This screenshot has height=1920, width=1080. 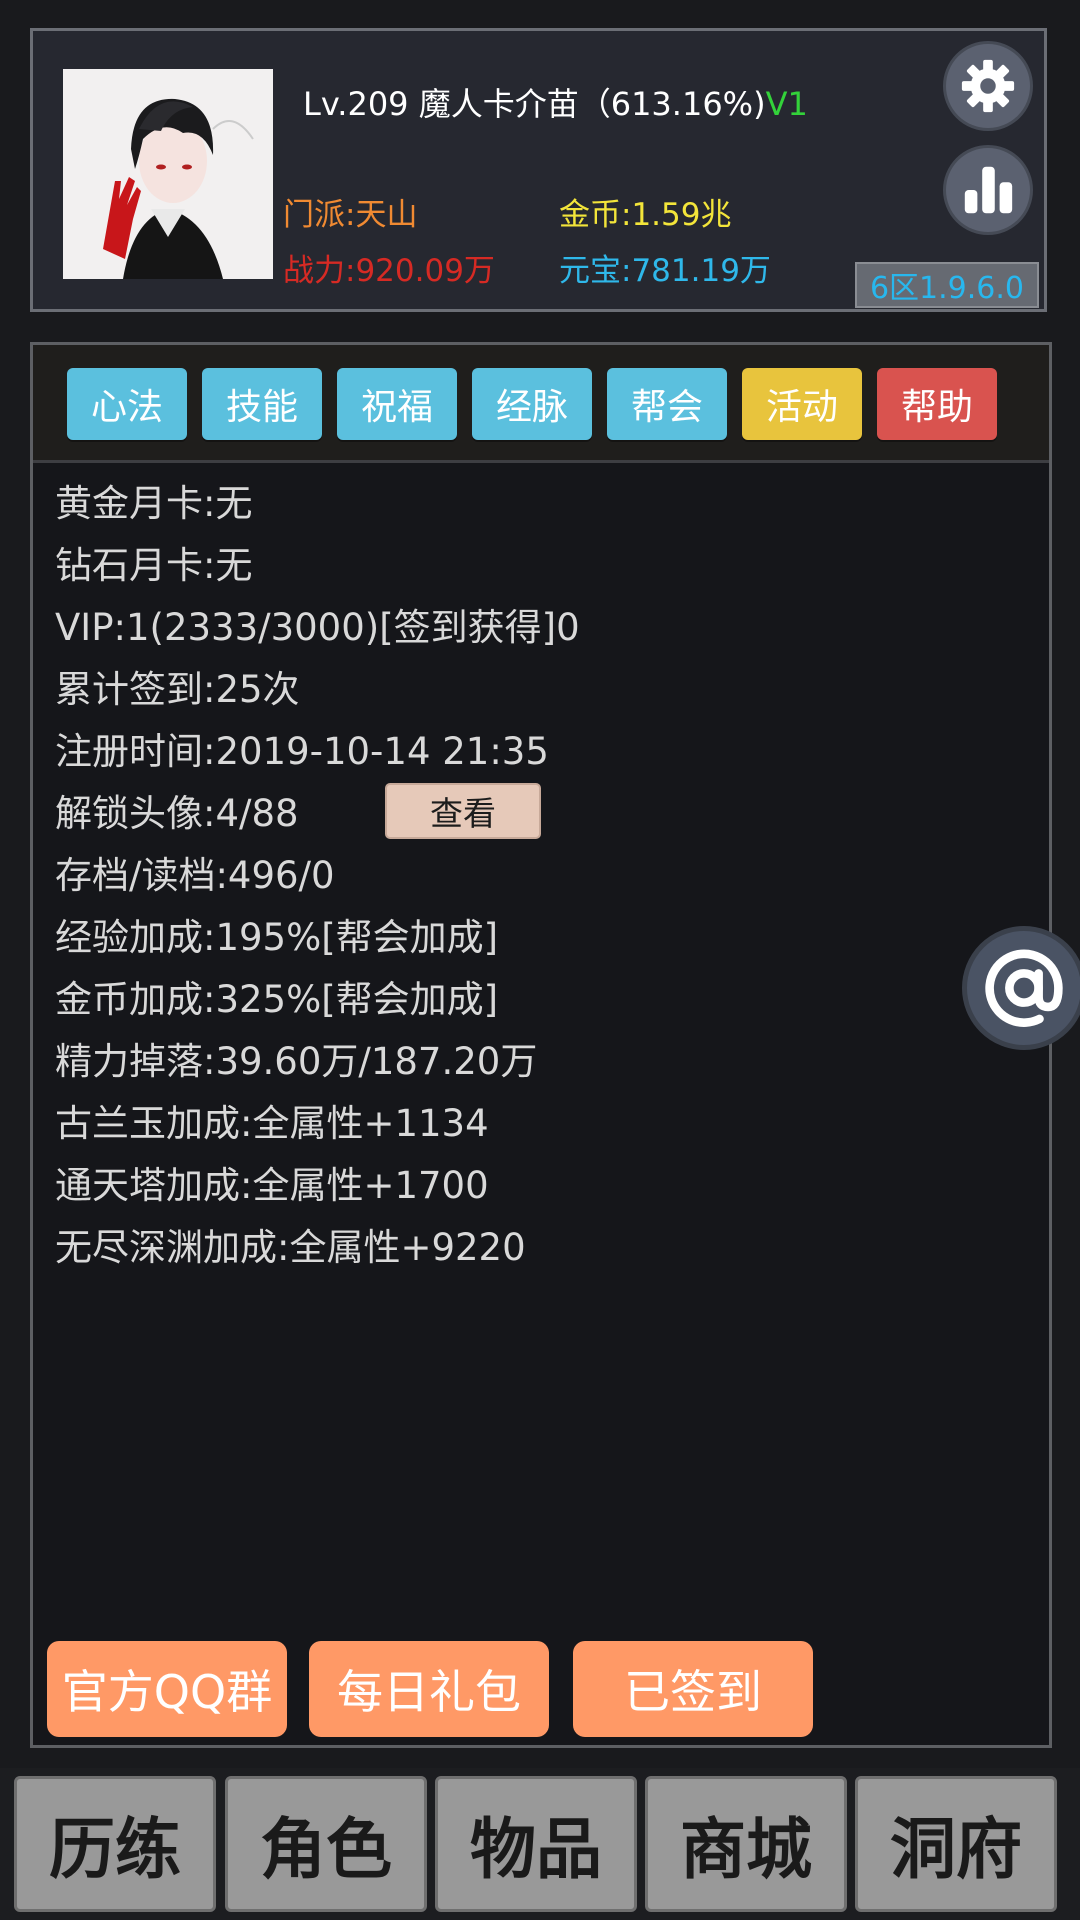 I want to click on settings-button, so click(x=988, y=86).